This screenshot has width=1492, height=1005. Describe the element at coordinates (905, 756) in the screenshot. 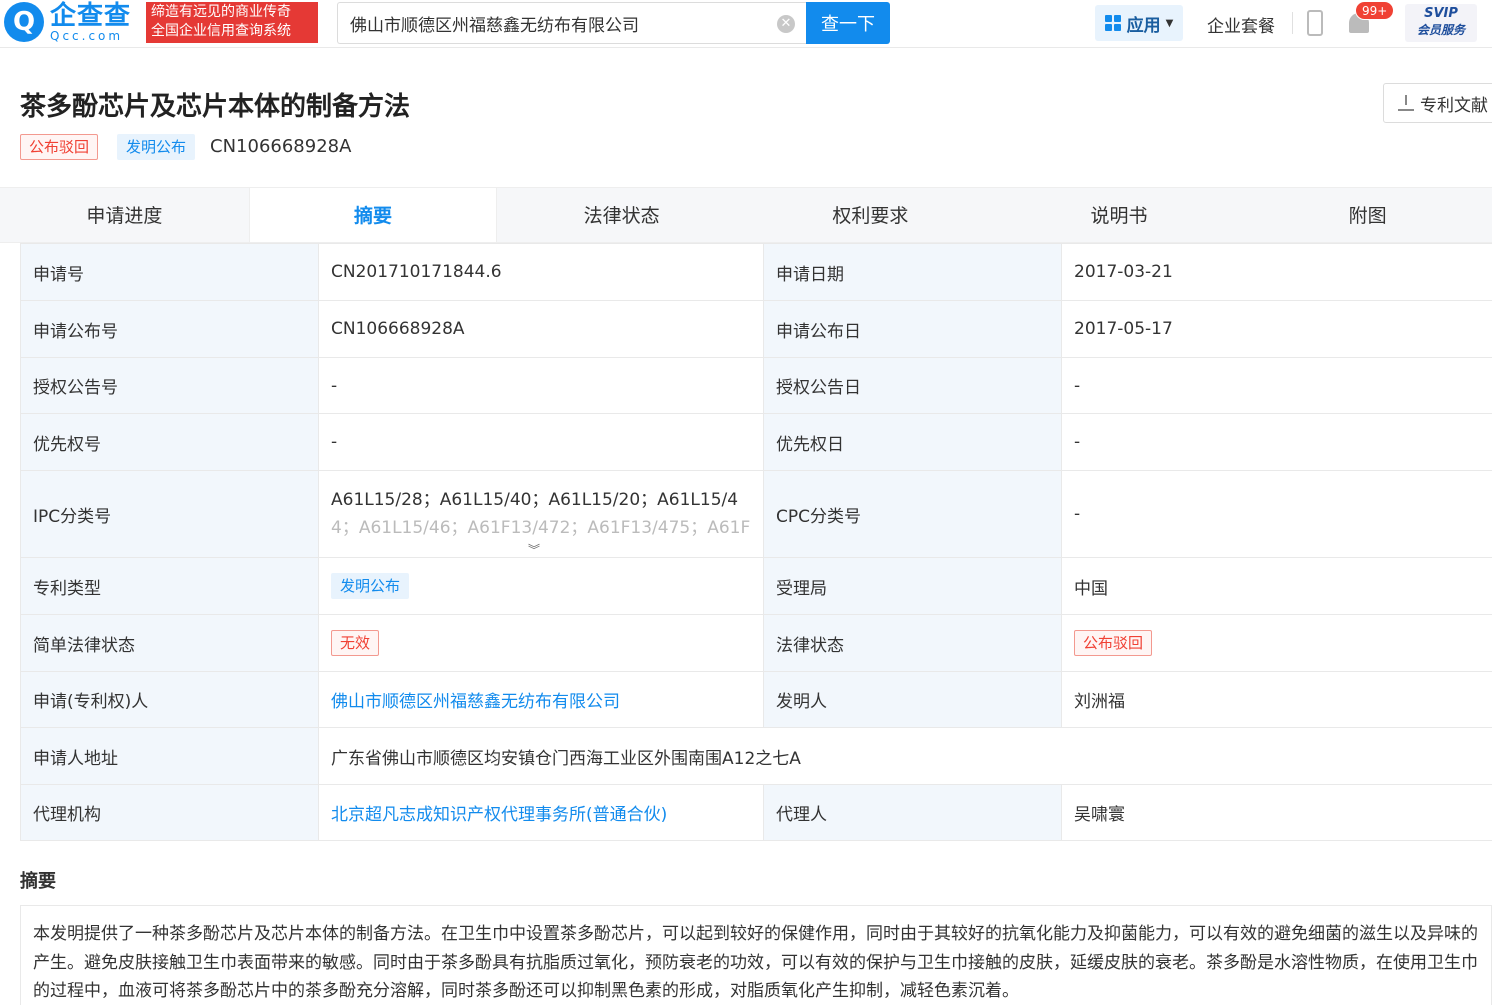

I see `applicant-address: 广东省佛山市顺德区均安镇仓门西海工业区外围南围A12之七A` at that location.